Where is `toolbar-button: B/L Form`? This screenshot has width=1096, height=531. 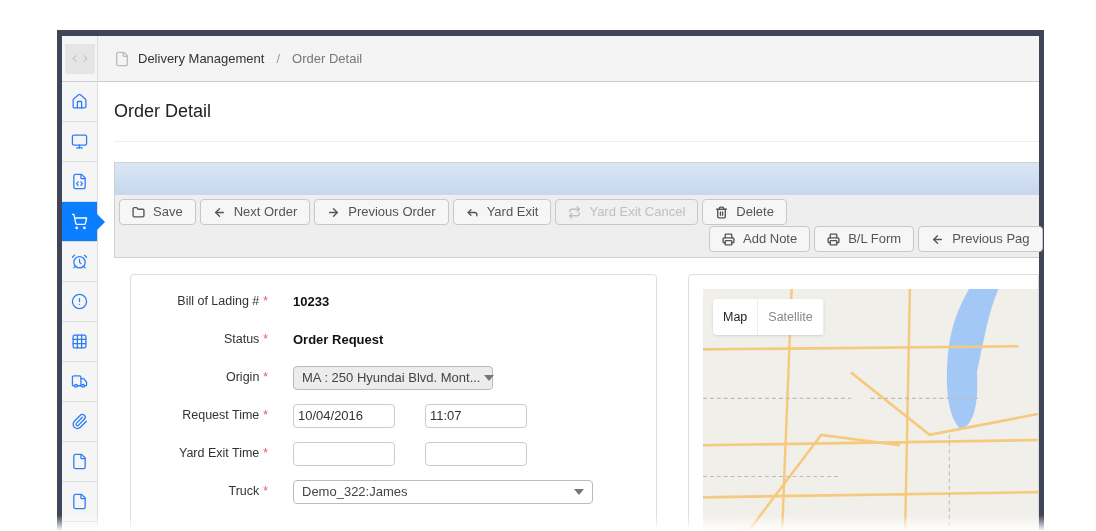
toolbar-button: B/L Form is located at coordinates (864, 239).